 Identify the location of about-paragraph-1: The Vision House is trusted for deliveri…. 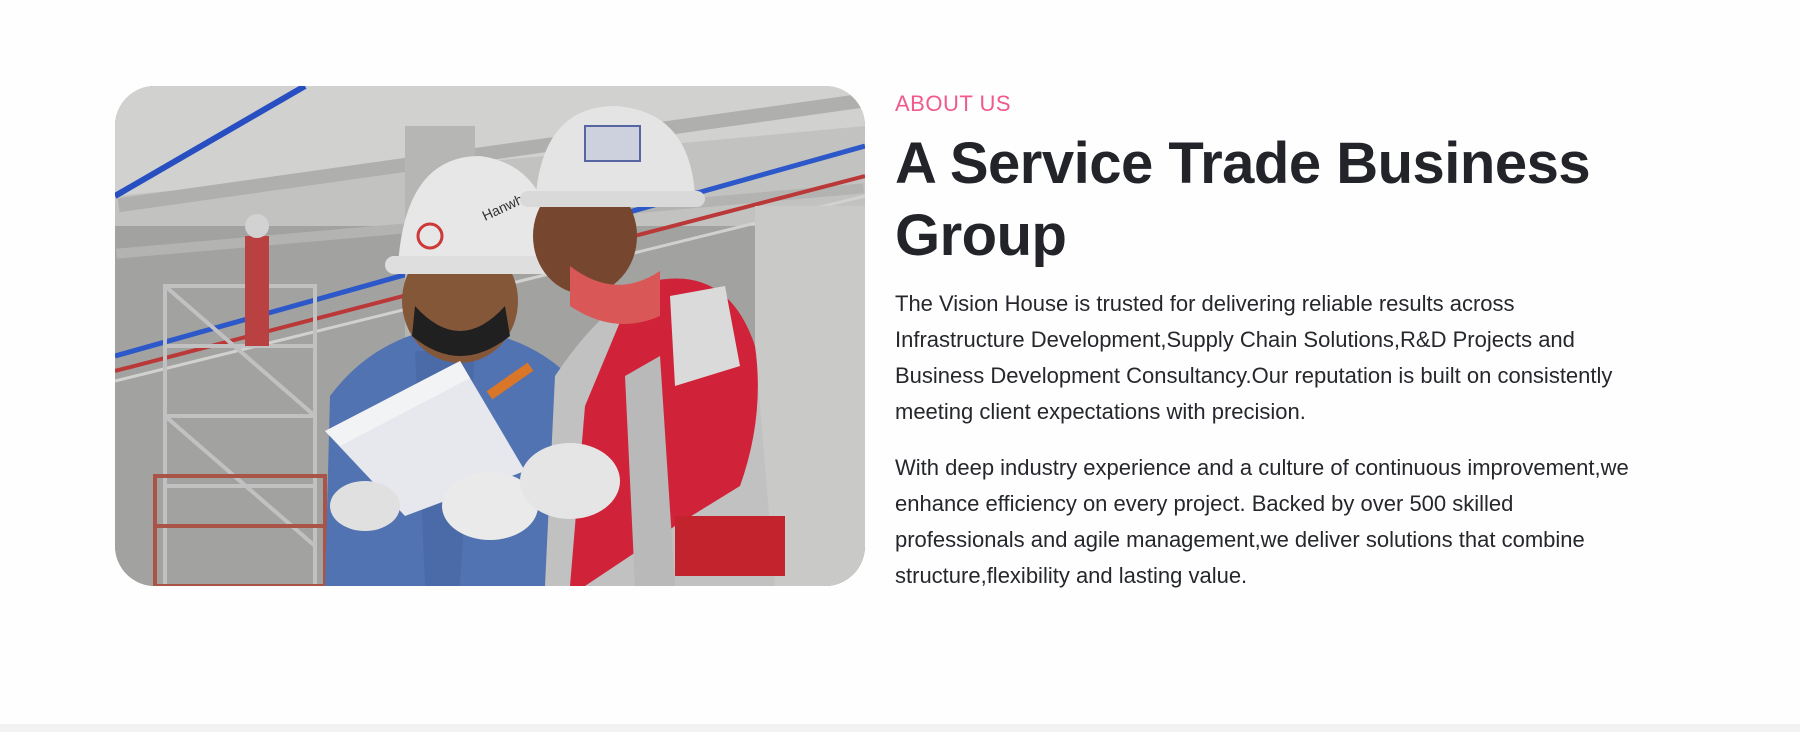
(1254, 357).